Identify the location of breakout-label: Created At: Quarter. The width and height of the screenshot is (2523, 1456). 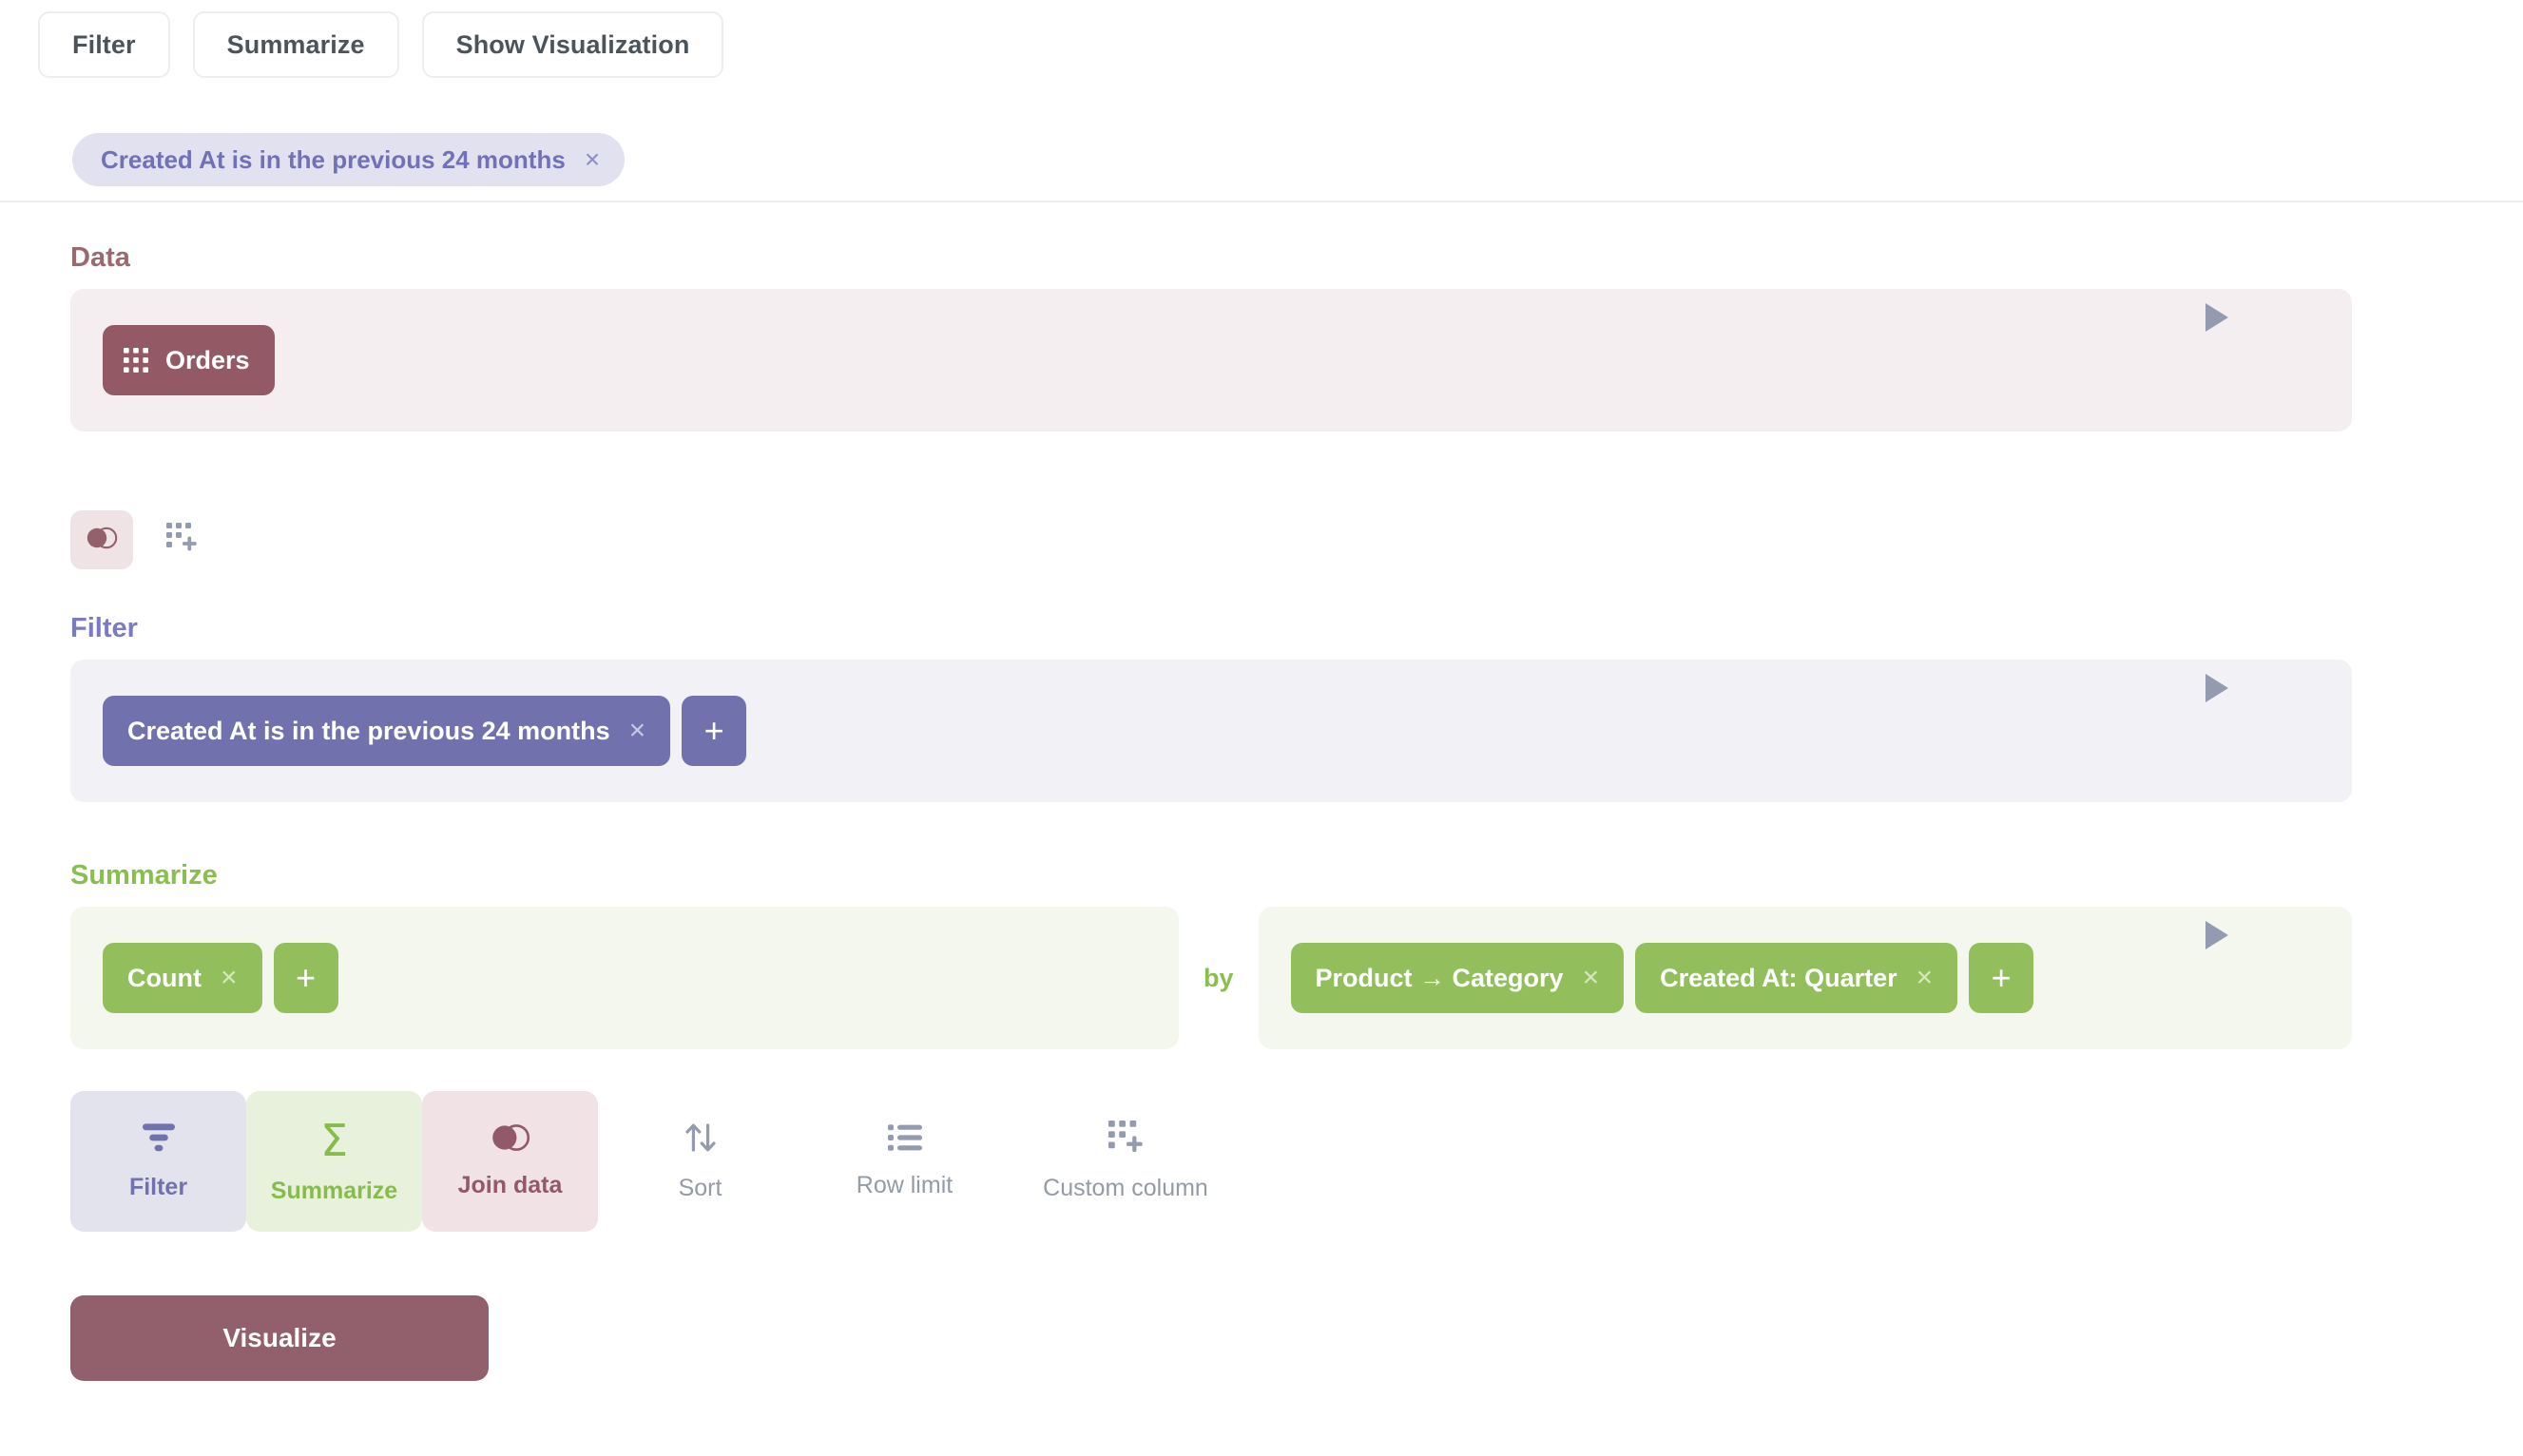
(1778, 978).